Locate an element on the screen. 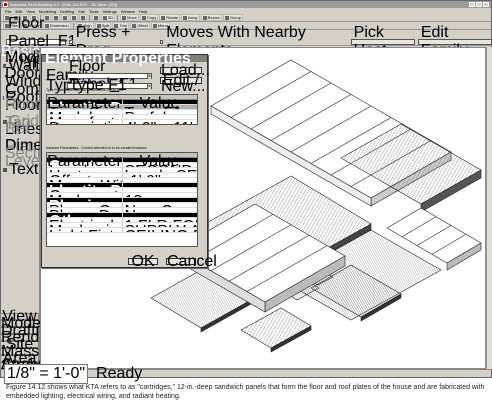 This screenshot has height=417, width=492. param-value: None is located at coordinates (160, 210).